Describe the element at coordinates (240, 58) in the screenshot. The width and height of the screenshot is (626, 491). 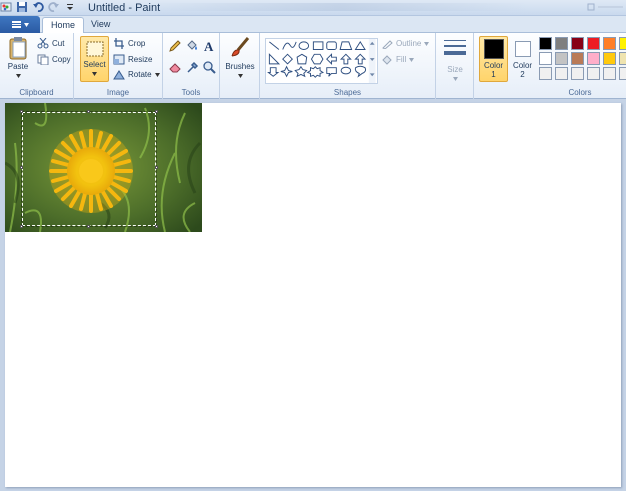
I see `brushes-button: Brushes` at that location.